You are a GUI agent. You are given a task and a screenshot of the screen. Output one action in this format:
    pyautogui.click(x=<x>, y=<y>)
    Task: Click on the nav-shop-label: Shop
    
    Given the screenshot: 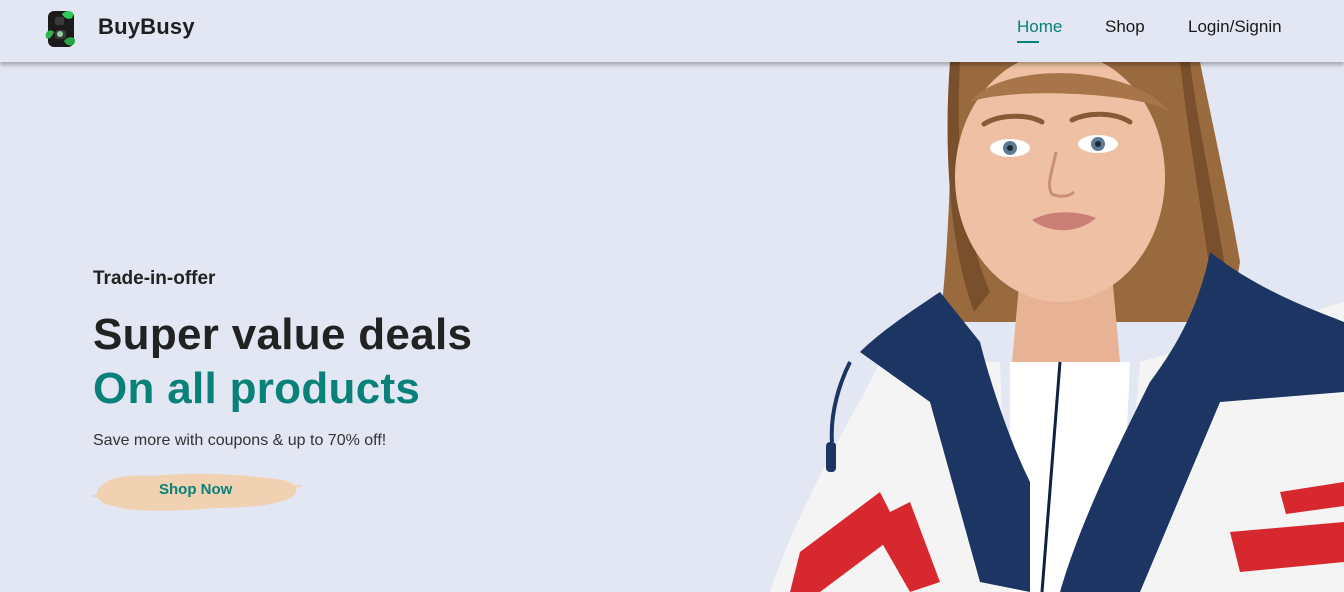 What is the action you would take?
    pyautogui.click(x=1125, y=26)
    